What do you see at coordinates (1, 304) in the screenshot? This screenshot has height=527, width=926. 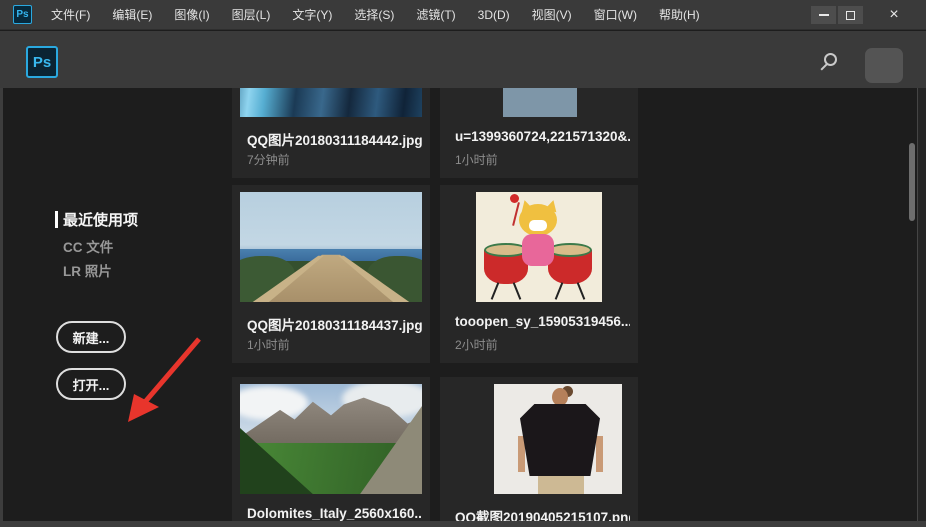 I see `window-frame-left` at bounding box center [1, 304].